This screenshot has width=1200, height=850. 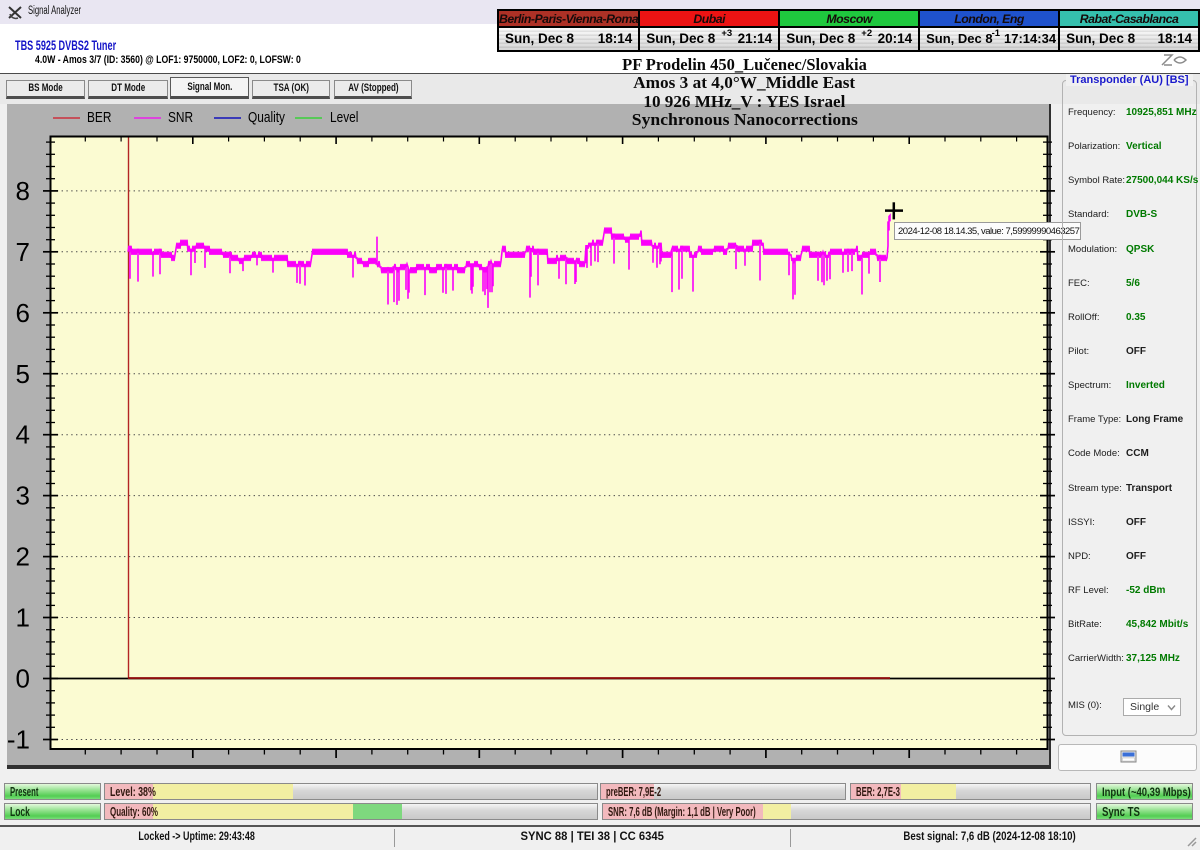 What do you see at coordinates (23, 313) in the screenshot?
I see `svg-text: 6` at bounding box center [23, 313].